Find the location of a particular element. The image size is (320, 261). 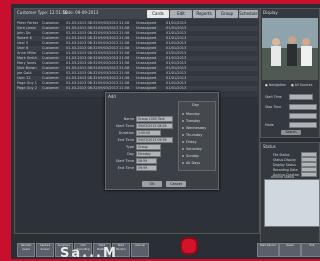

dialog-field-input: Group is located at coordinates (148, 147).